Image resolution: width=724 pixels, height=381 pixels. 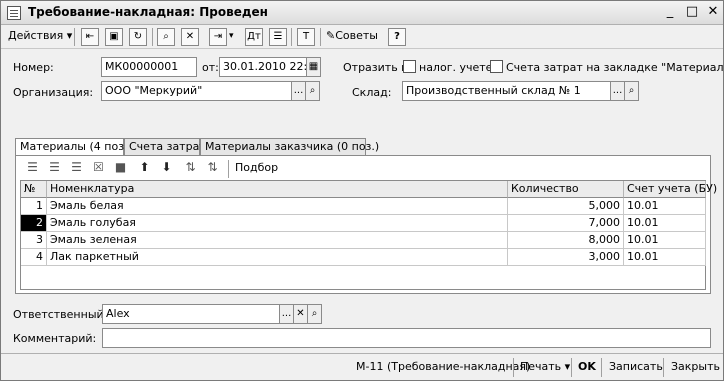 I want to click on selected-row-marker: 2, so click(x=34, y=223).